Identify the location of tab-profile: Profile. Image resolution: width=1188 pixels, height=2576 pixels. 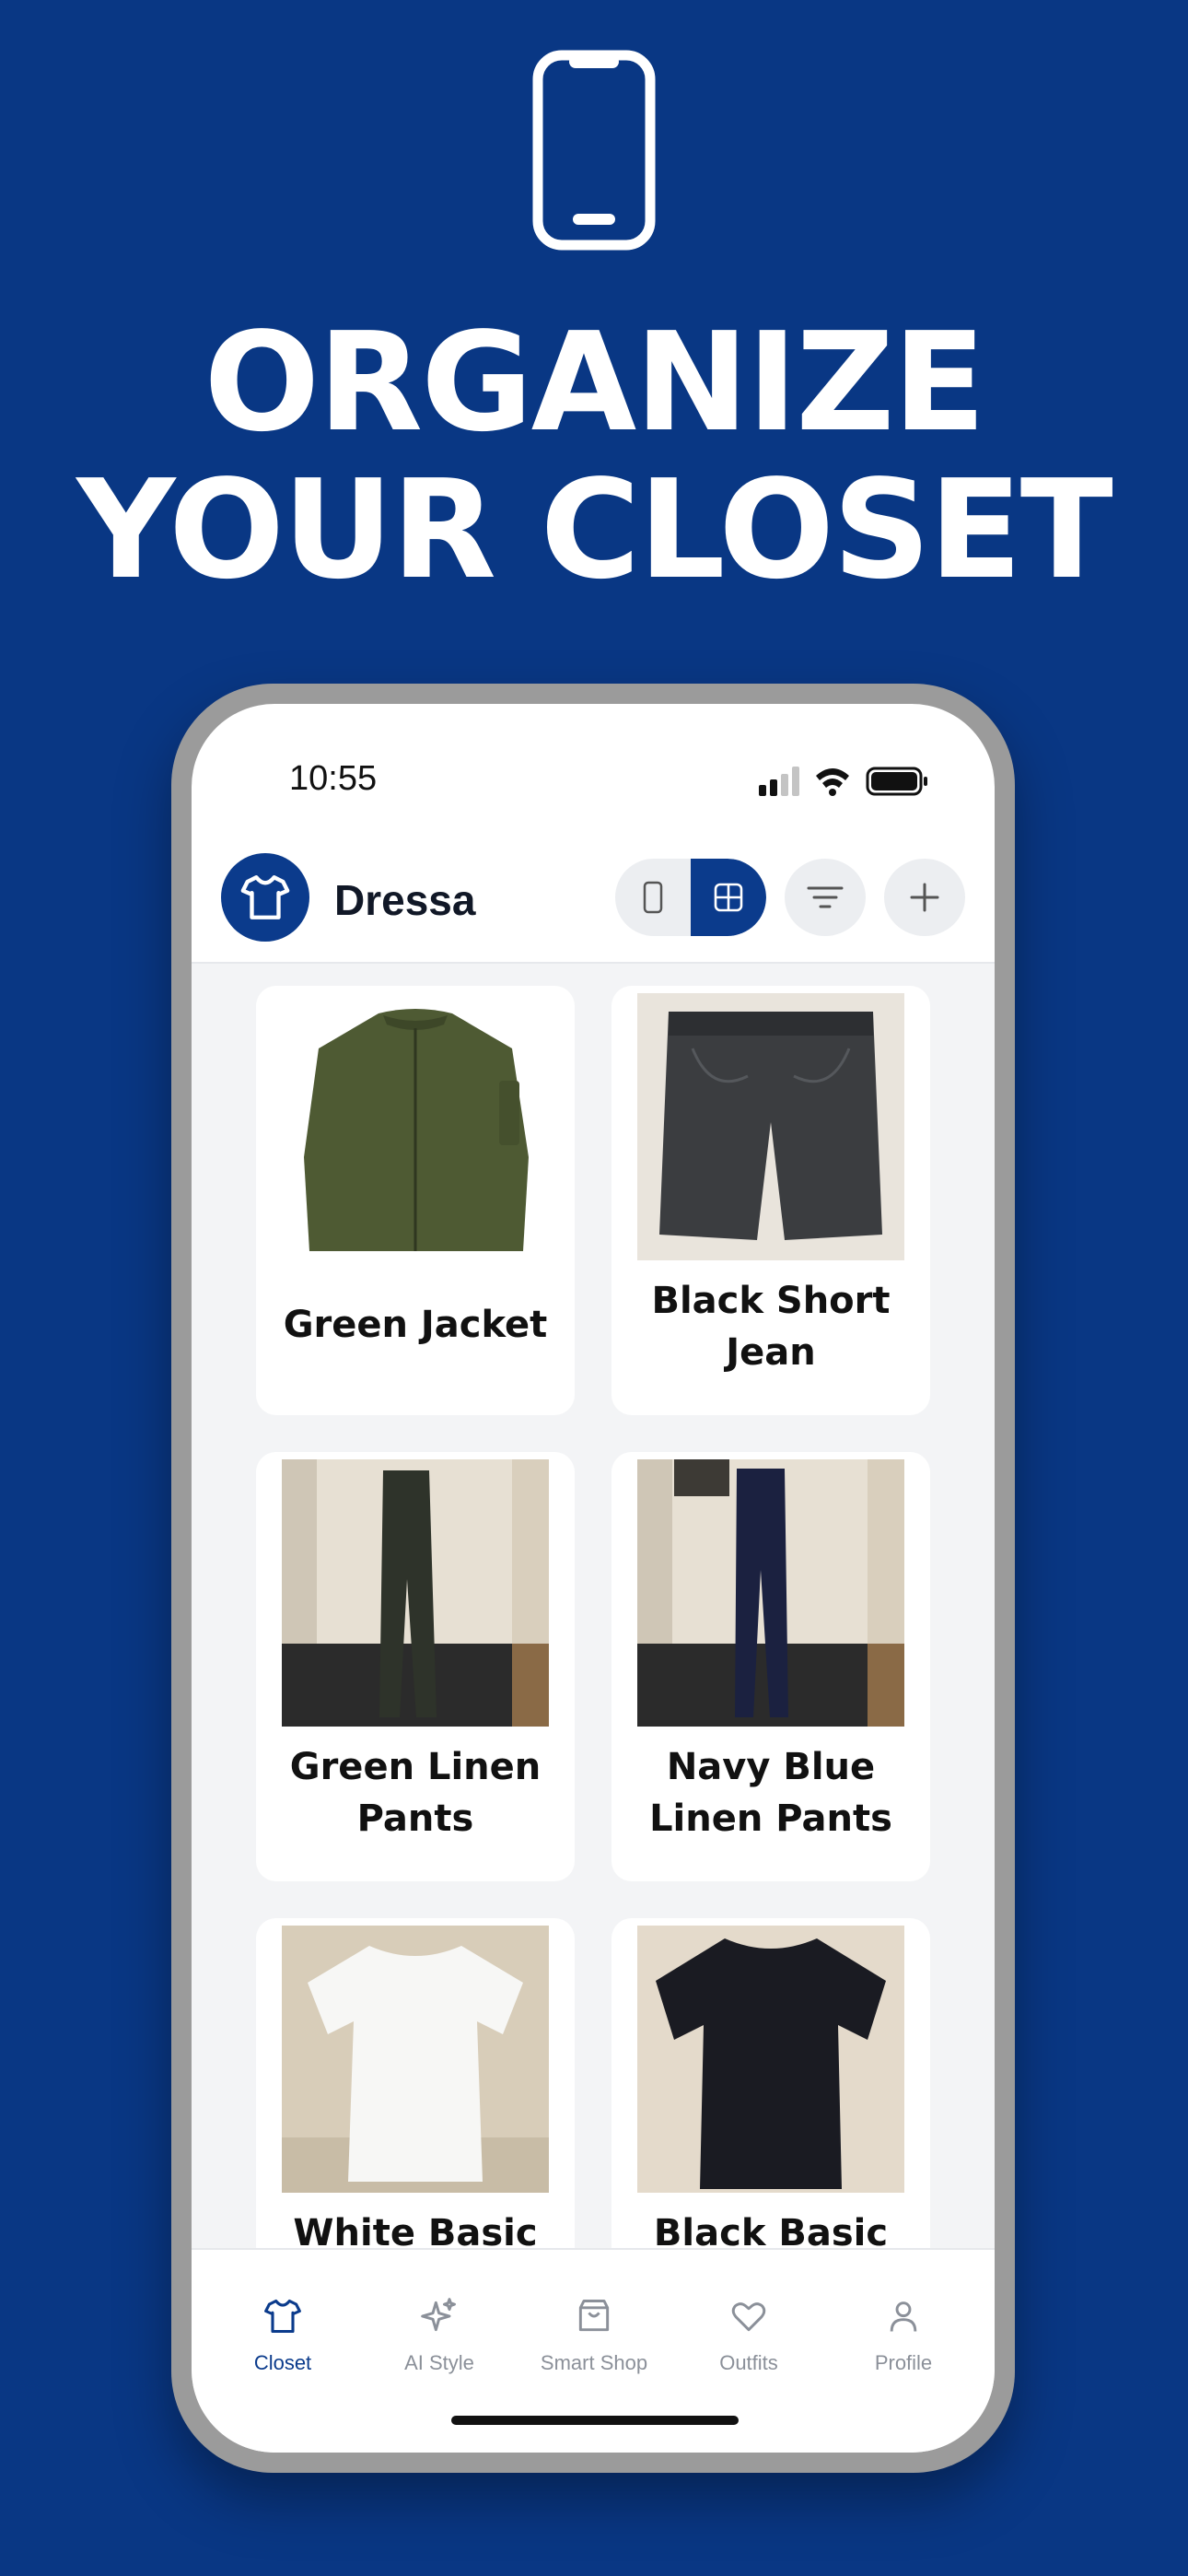
(903, 2335).